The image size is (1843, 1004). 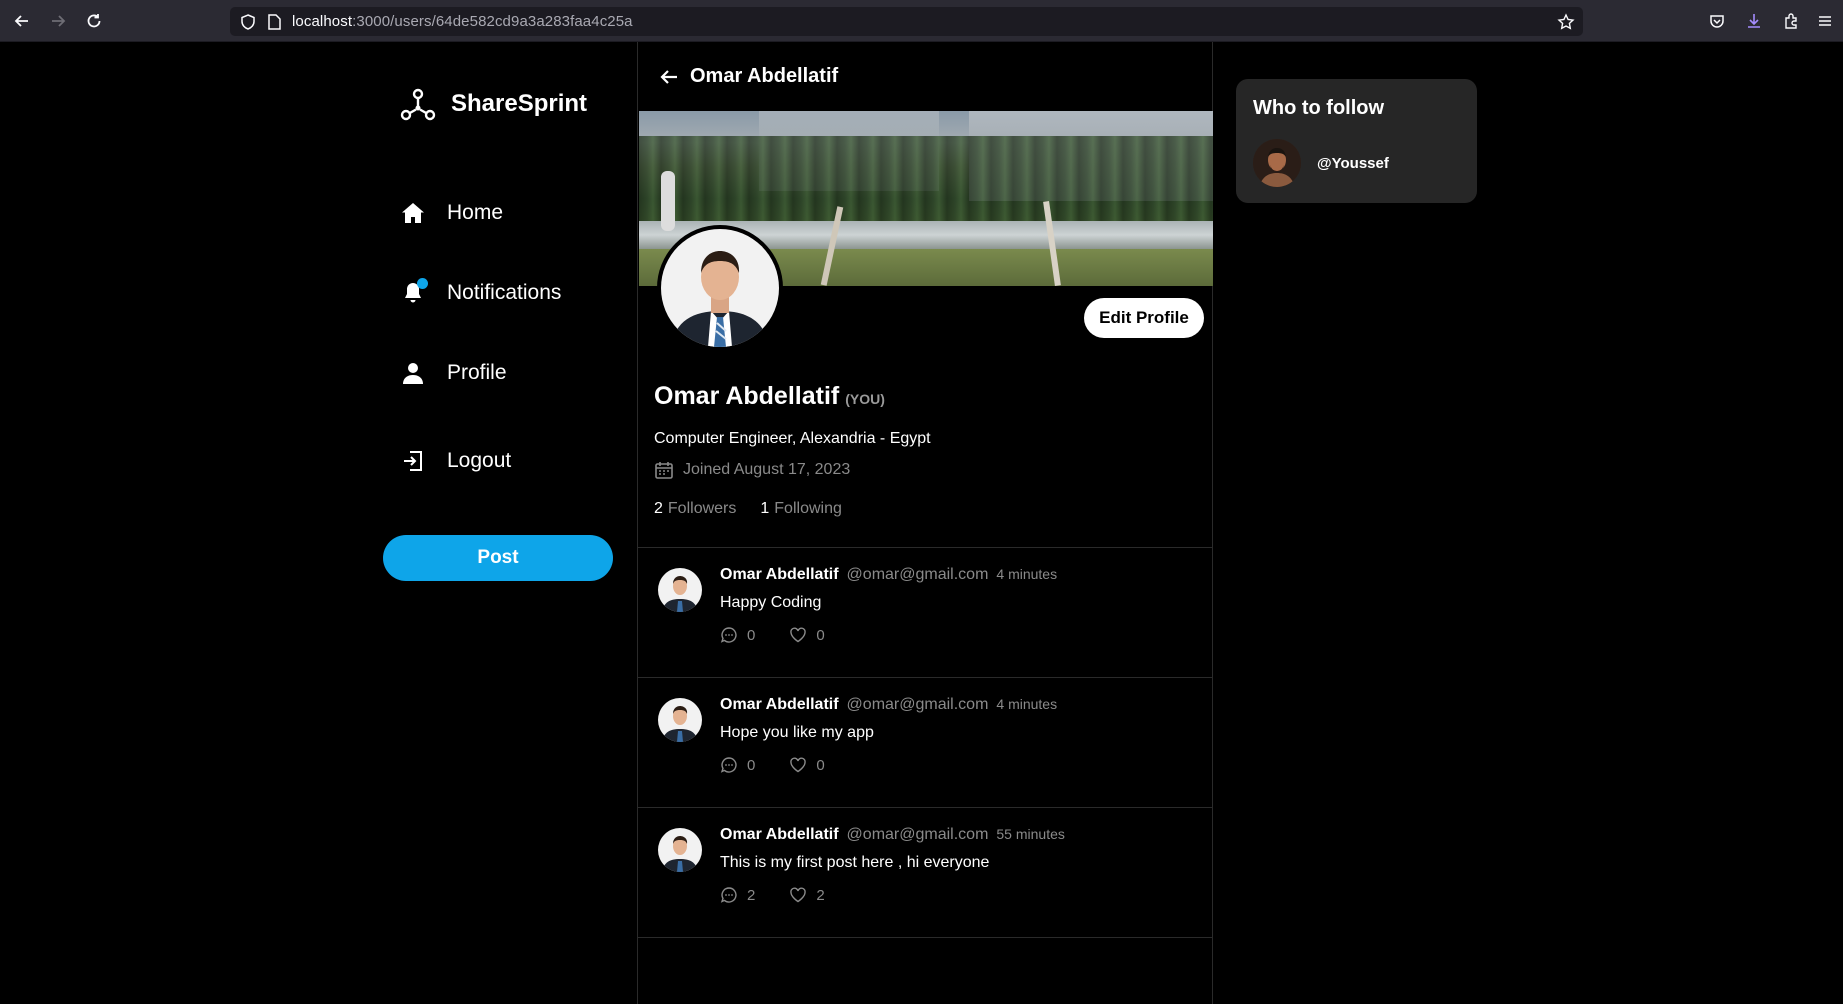 I want to click on followers-label: Followers, so click(x=702, y=508).